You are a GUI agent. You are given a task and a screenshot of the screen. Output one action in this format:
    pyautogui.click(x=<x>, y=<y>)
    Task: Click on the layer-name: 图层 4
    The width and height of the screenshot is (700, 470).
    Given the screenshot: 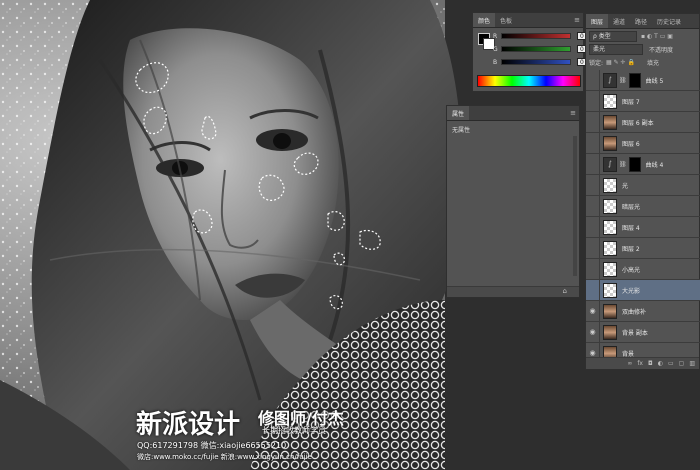 What is the action you would take?
    pyautogui.click(x=631, y=228)
    